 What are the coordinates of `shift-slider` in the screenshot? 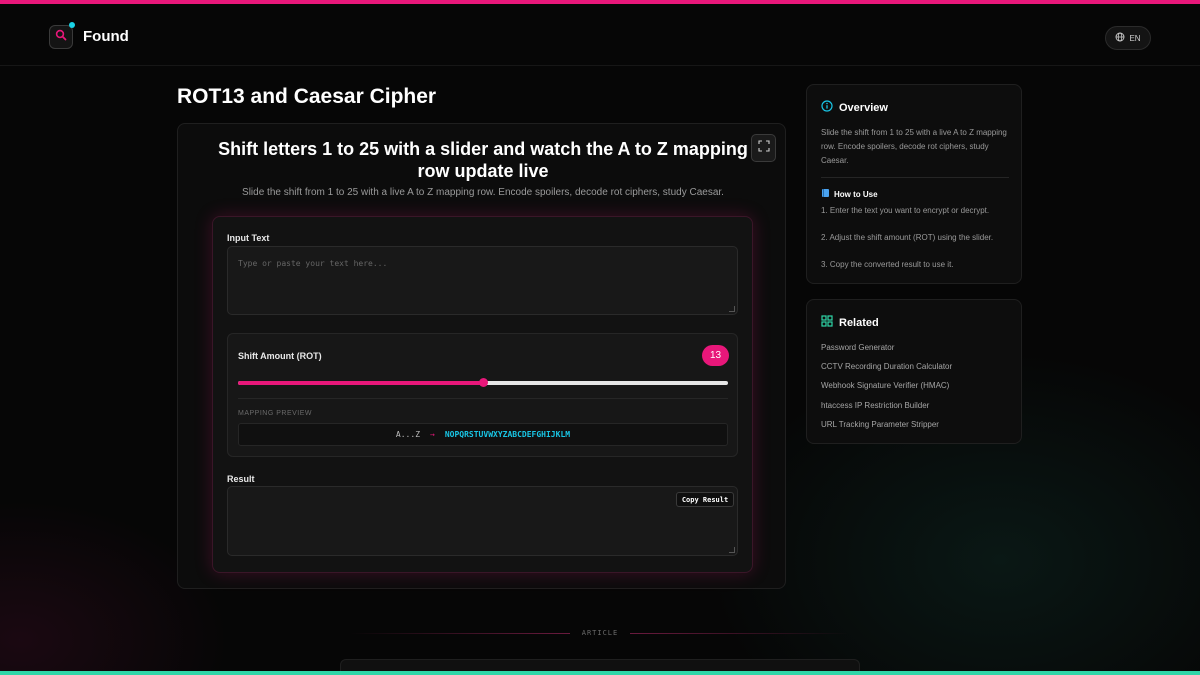 It's located at (483, 382).